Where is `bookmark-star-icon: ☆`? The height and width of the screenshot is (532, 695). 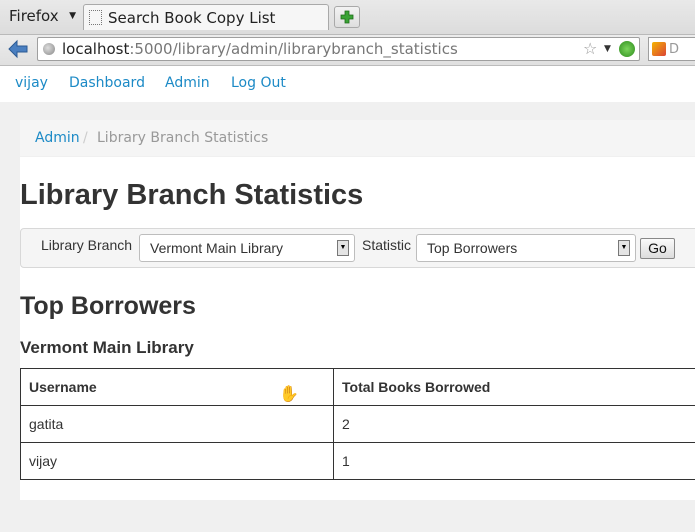
bookmark-star-icon: ☆ is located at coordinates (590, 49).